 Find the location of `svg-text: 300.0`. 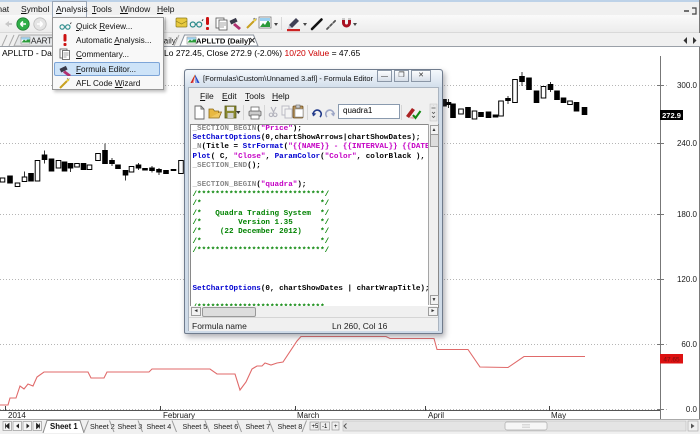

svg-text: 300.0 is located at coordinates (687, 85).